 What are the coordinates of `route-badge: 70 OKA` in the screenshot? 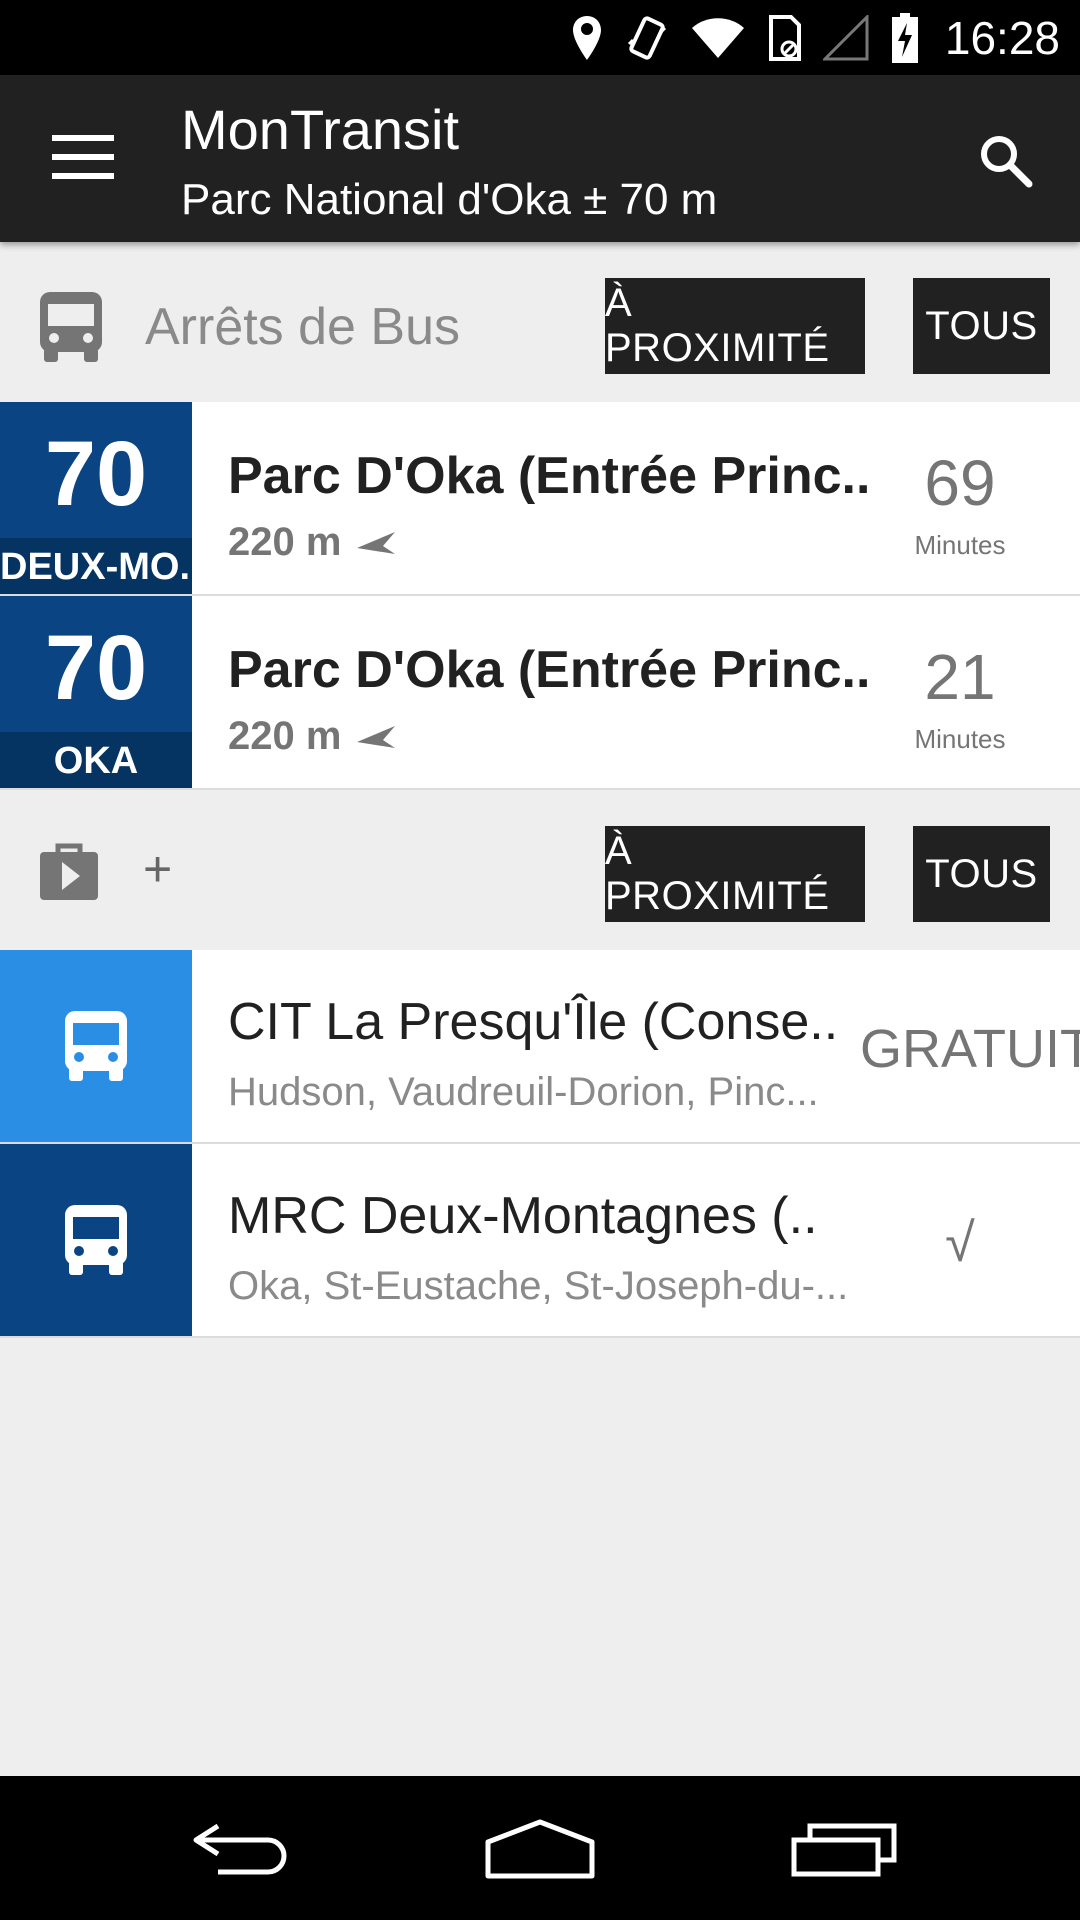 It's located at (96, 692).